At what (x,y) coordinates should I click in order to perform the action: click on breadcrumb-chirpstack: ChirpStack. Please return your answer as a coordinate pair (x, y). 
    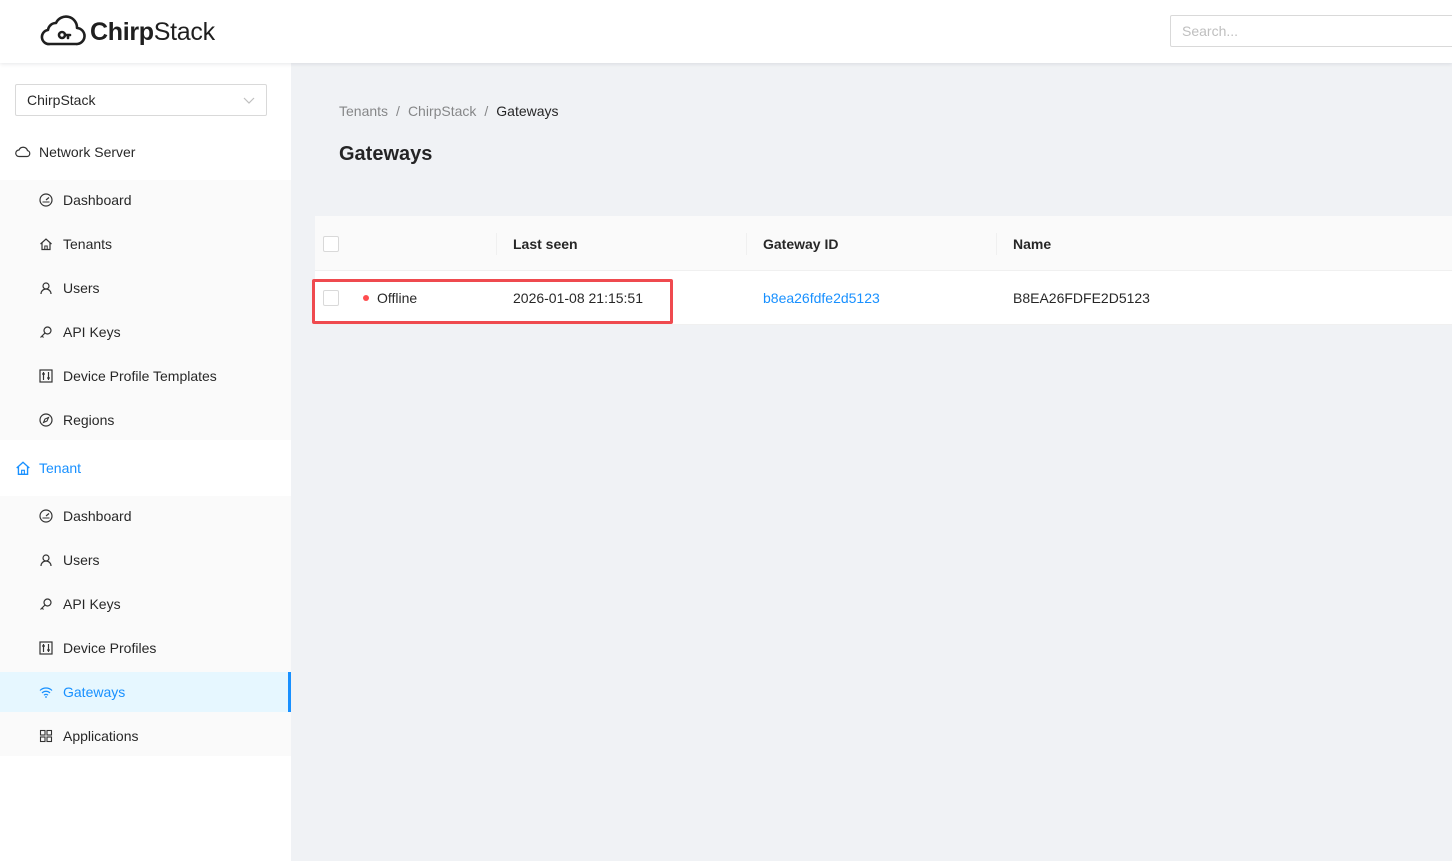
    Looking at the image, I should click on (442, 111).